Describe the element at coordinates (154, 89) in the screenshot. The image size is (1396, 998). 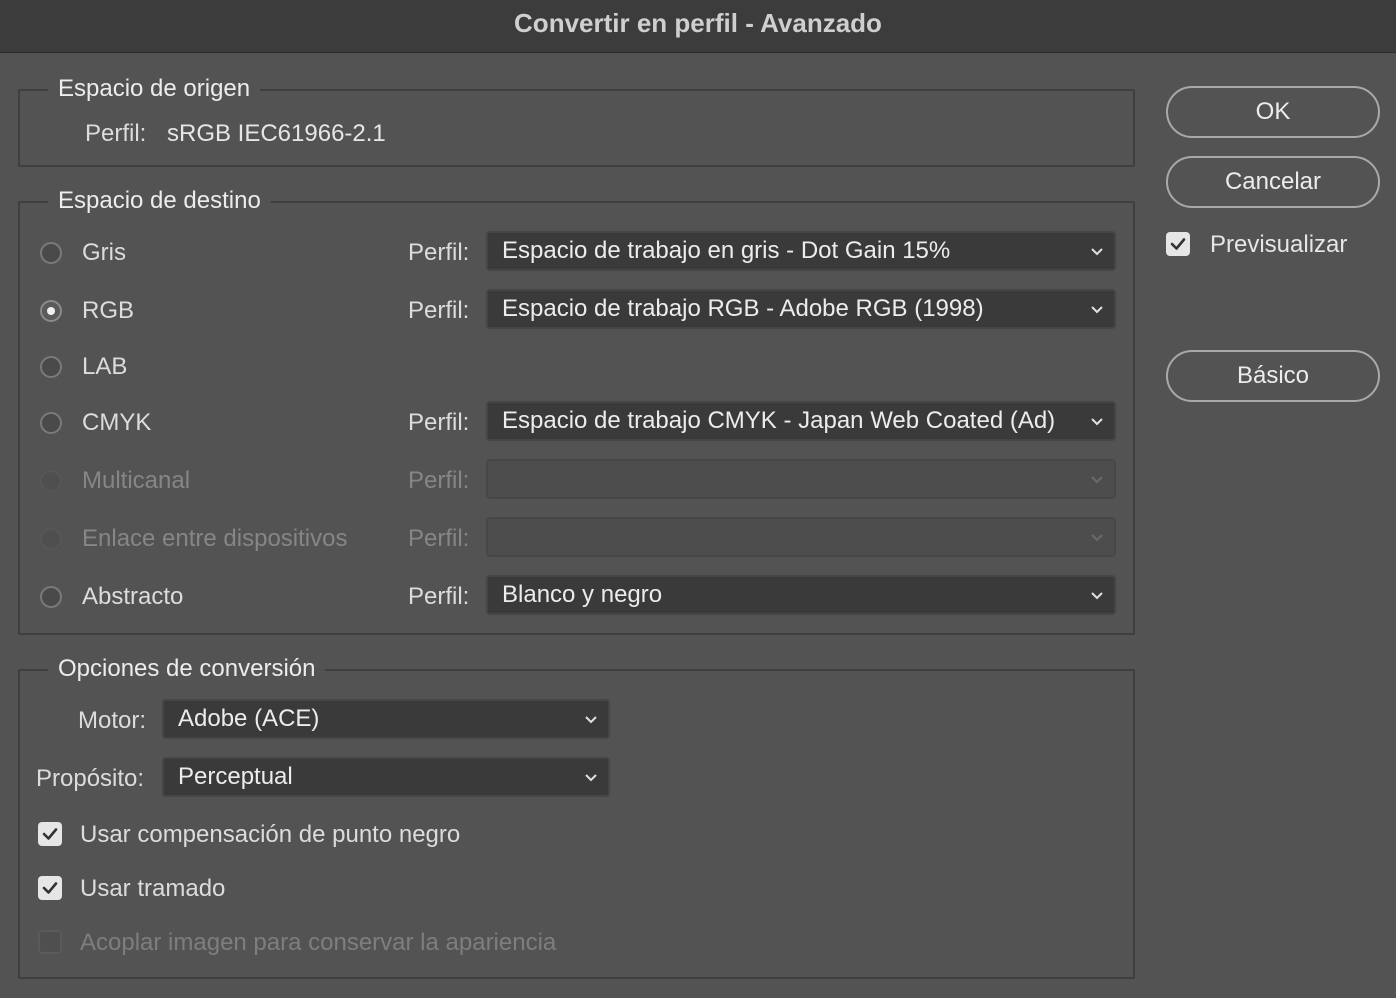
I see `source-space-legend: Espacio de origen` at that location.